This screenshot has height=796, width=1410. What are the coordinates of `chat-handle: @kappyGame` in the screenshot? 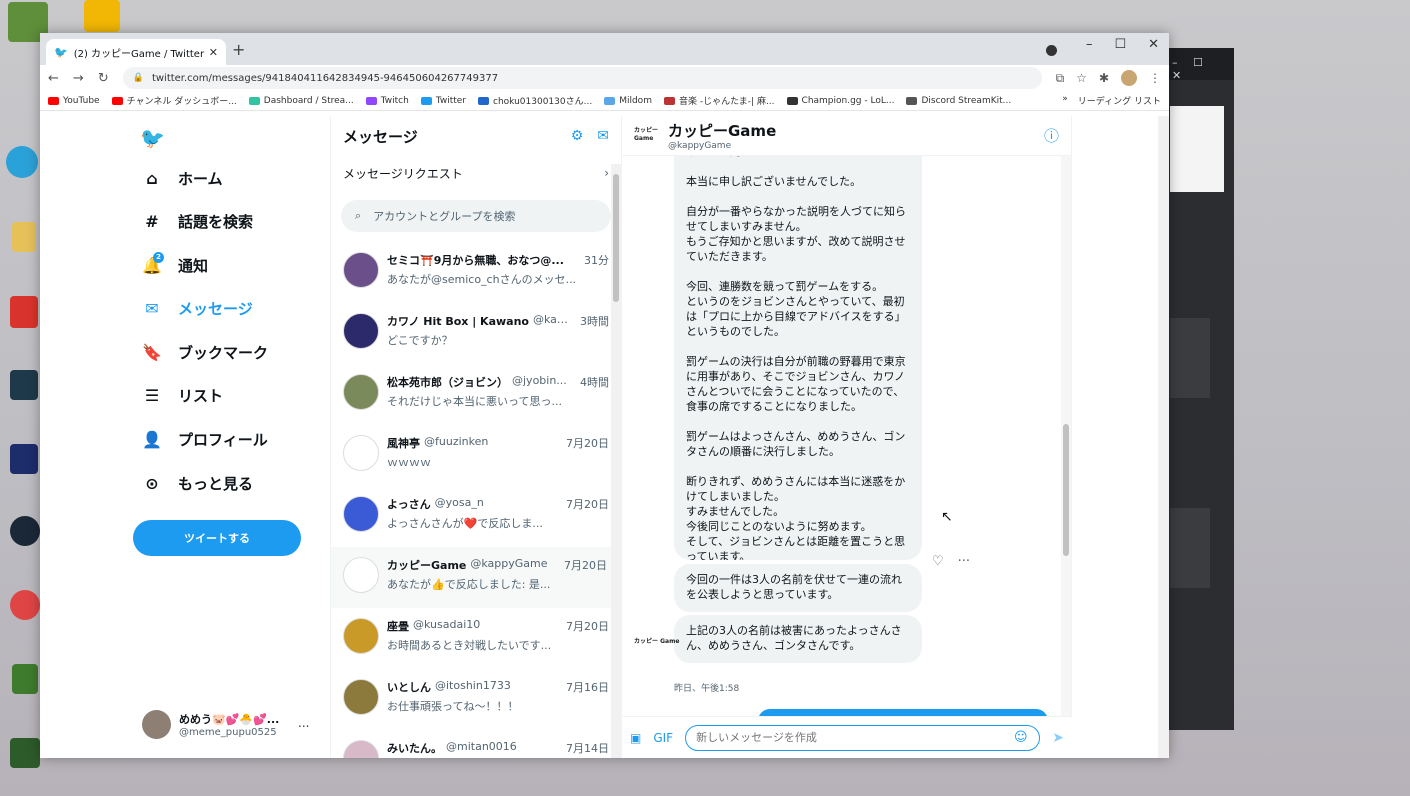 It's located at (700, 146).